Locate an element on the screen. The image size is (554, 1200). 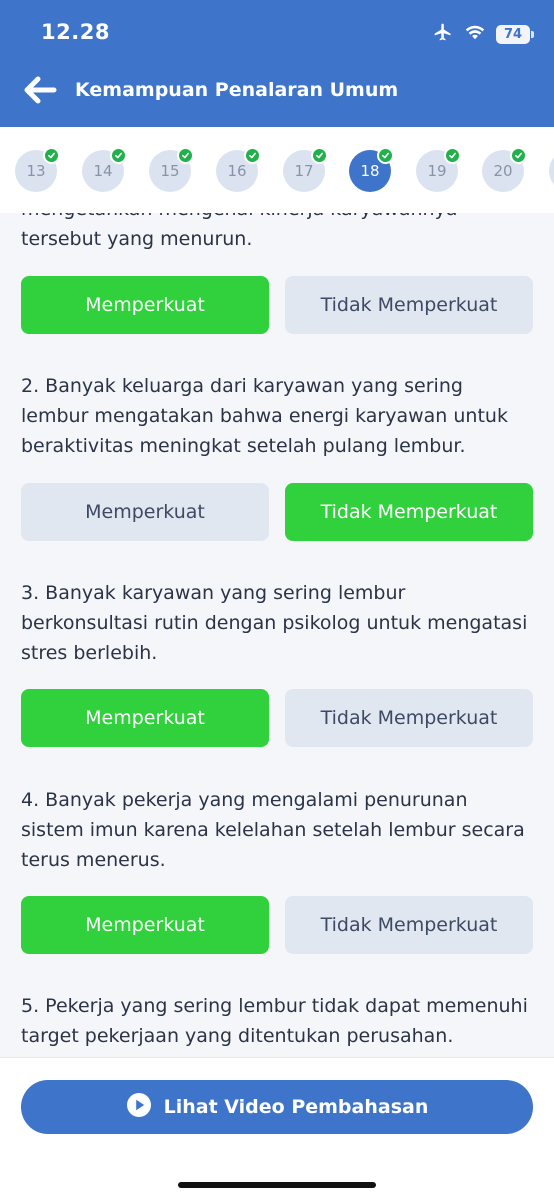
question-number-14: 14 is located at coordinates (104, 169).